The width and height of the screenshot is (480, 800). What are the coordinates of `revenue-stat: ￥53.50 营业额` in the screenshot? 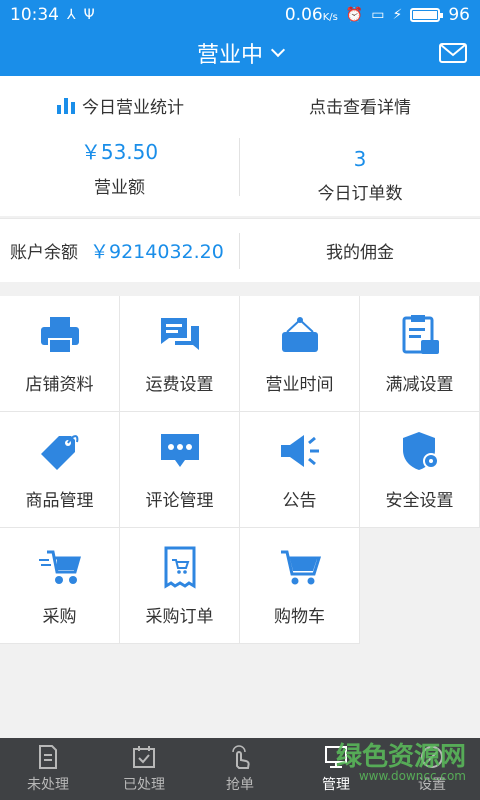 It's located at (120, 168).